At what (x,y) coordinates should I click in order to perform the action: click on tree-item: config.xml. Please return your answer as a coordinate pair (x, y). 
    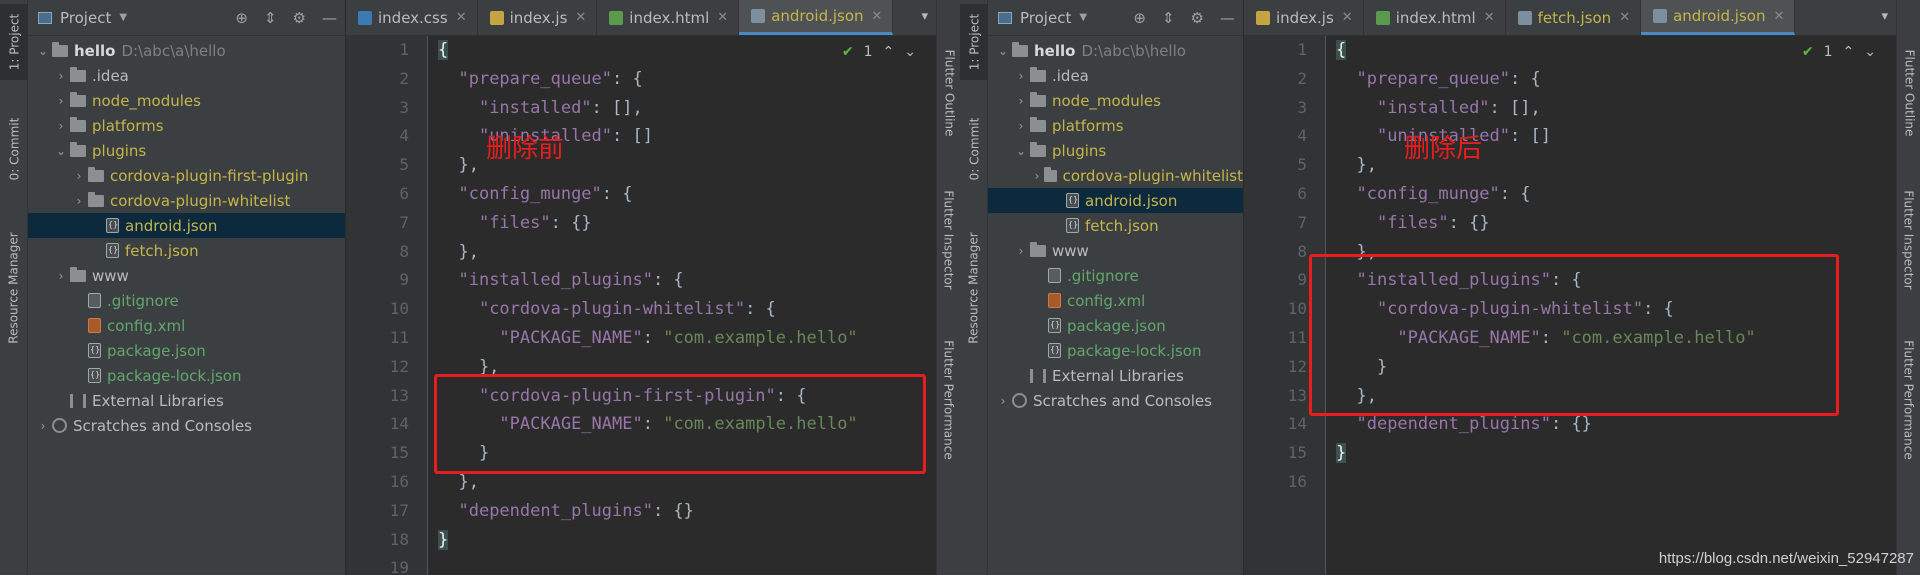
    Looking at the image, I should click on (1115, 300).